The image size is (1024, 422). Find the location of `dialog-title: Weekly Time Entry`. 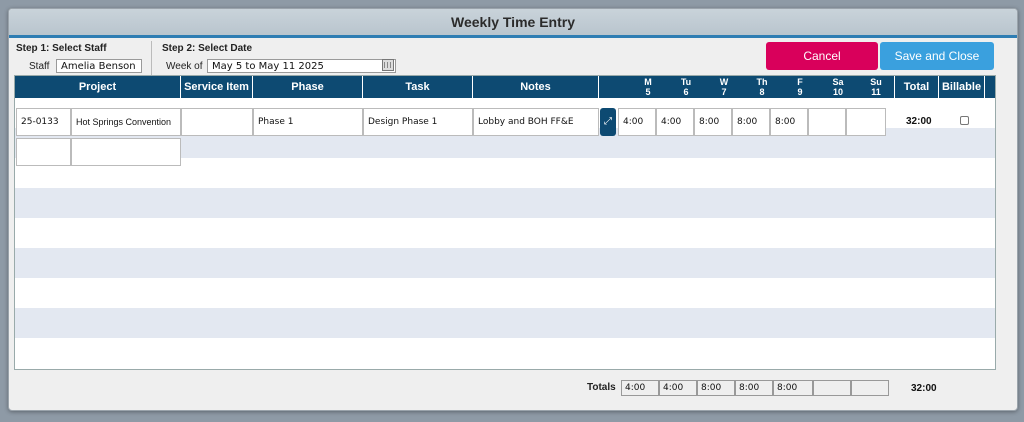

dialog-title: Weekly Time Entry is located at coordinates (513, 23).